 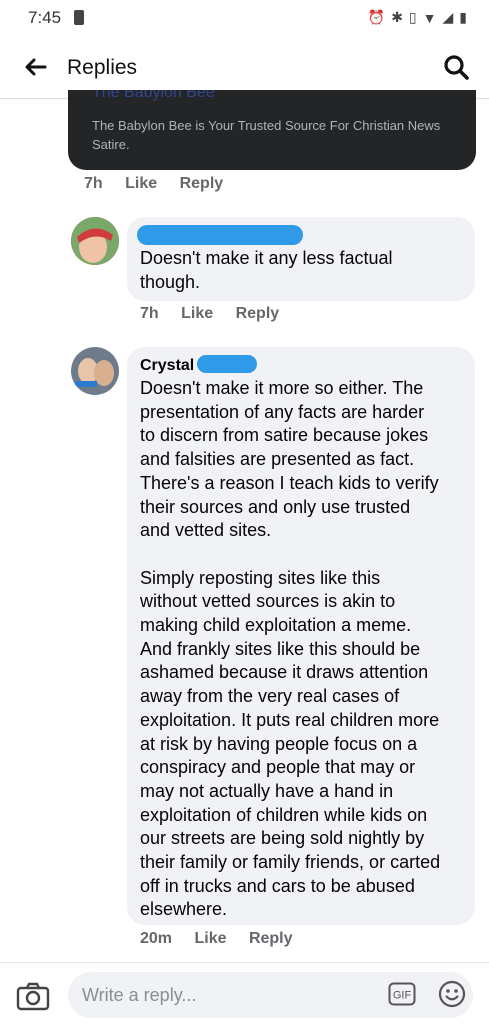 What do you see at coordinates (452, 994) in the screenshot?
I see `emoji-icon` at bounding box center [452, 994].